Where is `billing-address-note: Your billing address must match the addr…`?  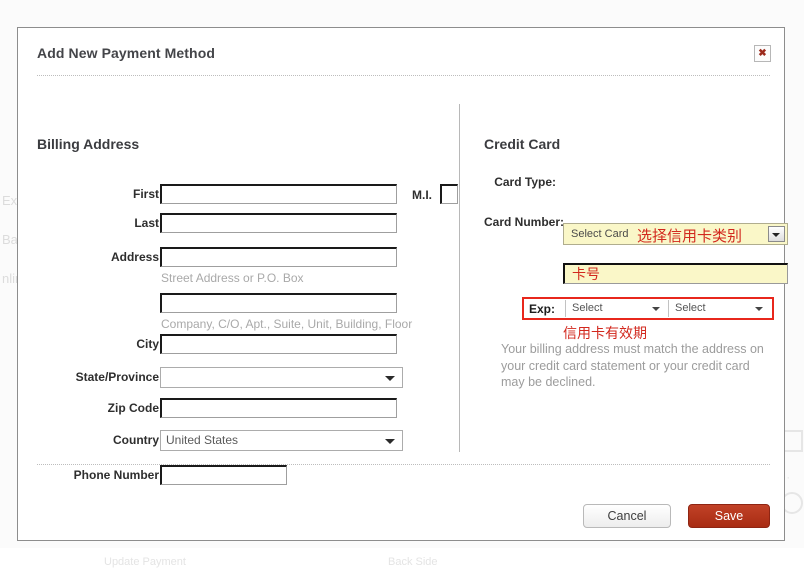 billing-address-note: Your billing address must match the addr… is located at coordinates (632, 365).